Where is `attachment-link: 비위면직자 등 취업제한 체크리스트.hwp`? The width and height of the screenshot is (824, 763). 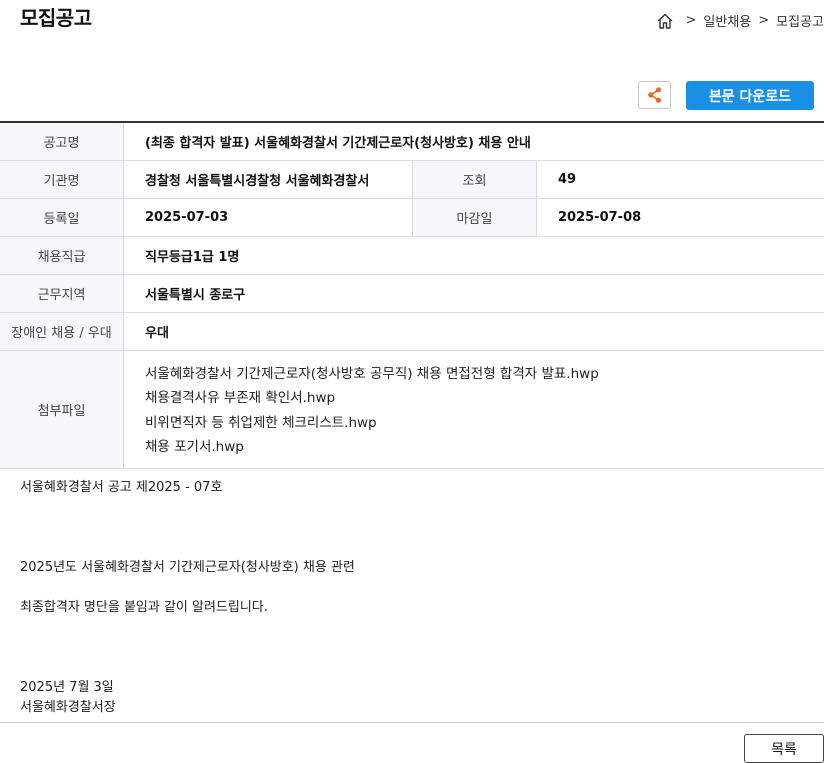
attachment-link: 비위면직자 등 취업제한 체크리스트.hwp is located at coordinates (484, 423).